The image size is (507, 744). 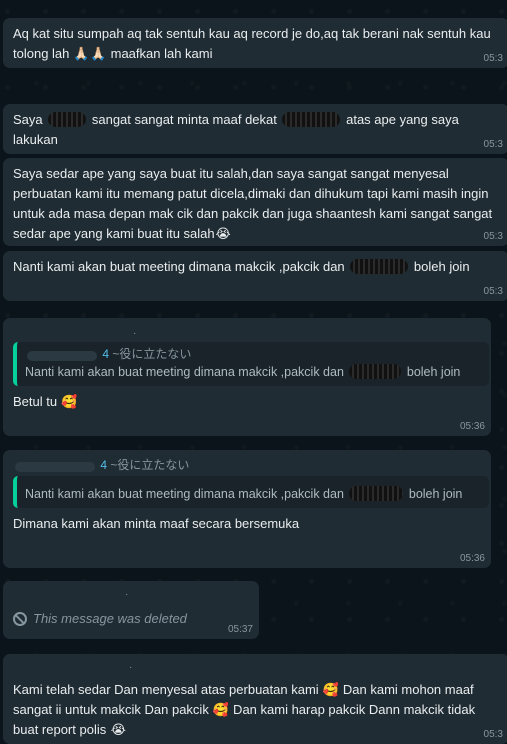 What do you see at coordinates (253, 354) in the screenshot?
I see `quoted-author: 4 ~役に立たない` at bounding box center [253, 354].